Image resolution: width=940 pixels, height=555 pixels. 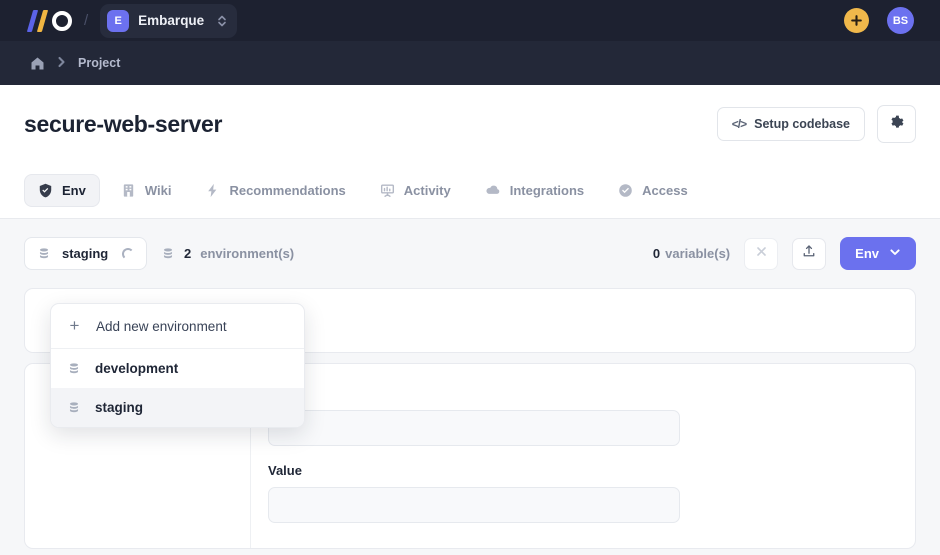 What do you see at coordinates (856, 20) in the screenshot?
I see `add-new-button` at bounding box center [856, 20].